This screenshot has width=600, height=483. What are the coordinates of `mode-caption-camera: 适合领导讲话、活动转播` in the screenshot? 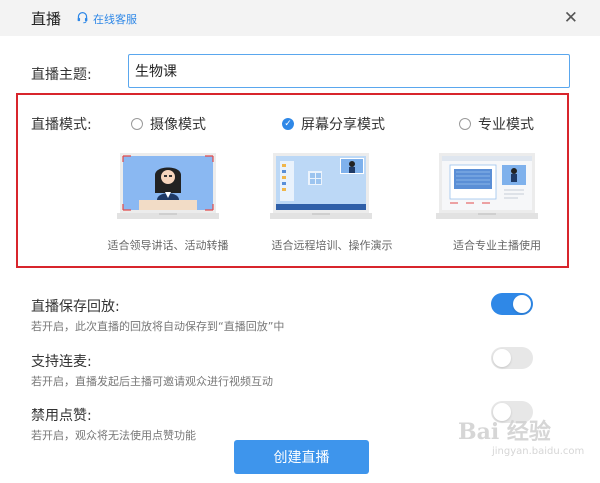 It's located at (168, 245).